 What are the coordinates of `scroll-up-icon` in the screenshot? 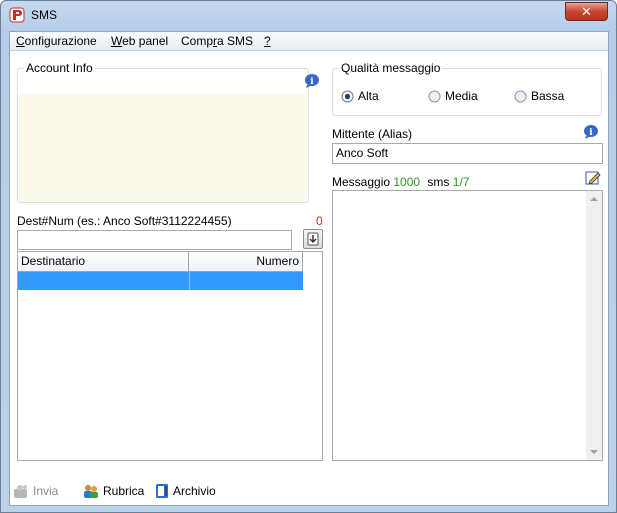 It's located at (594, 199).